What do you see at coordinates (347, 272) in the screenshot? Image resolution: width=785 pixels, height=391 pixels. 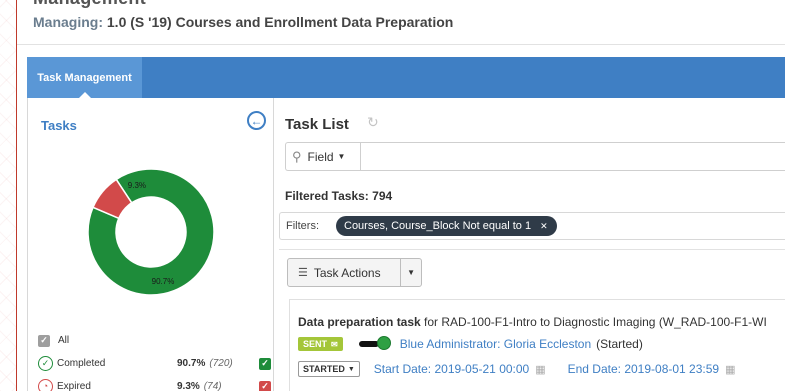 I see `task-actions-label: Task Actions` at bounding box center [347, 272].